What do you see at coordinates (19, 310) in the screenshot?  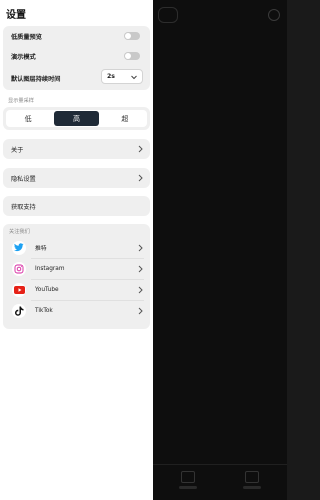 I see `tiktok-icon` at bounding box center [19, 310].